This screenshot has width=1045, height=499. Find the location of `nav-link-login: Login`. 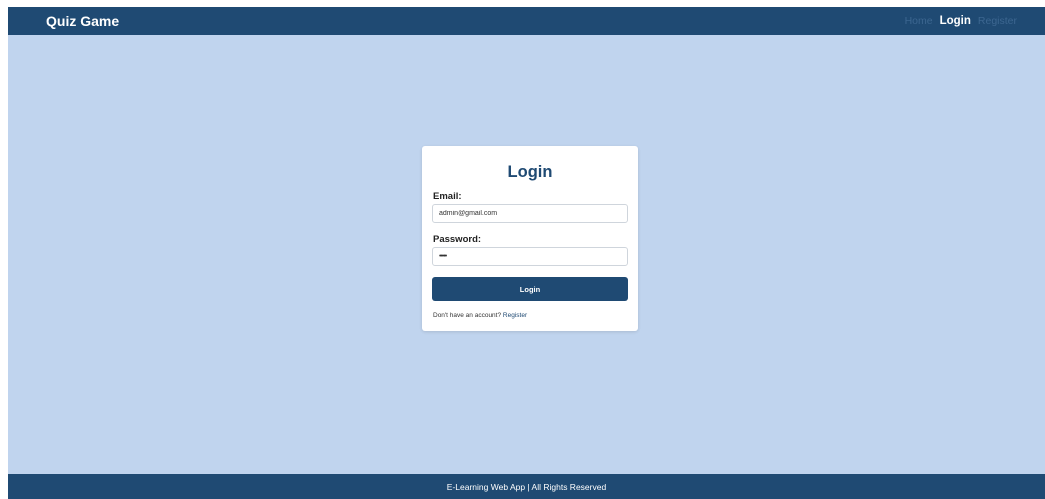

nav-link-login: Login is located at coordinates (955, 21).